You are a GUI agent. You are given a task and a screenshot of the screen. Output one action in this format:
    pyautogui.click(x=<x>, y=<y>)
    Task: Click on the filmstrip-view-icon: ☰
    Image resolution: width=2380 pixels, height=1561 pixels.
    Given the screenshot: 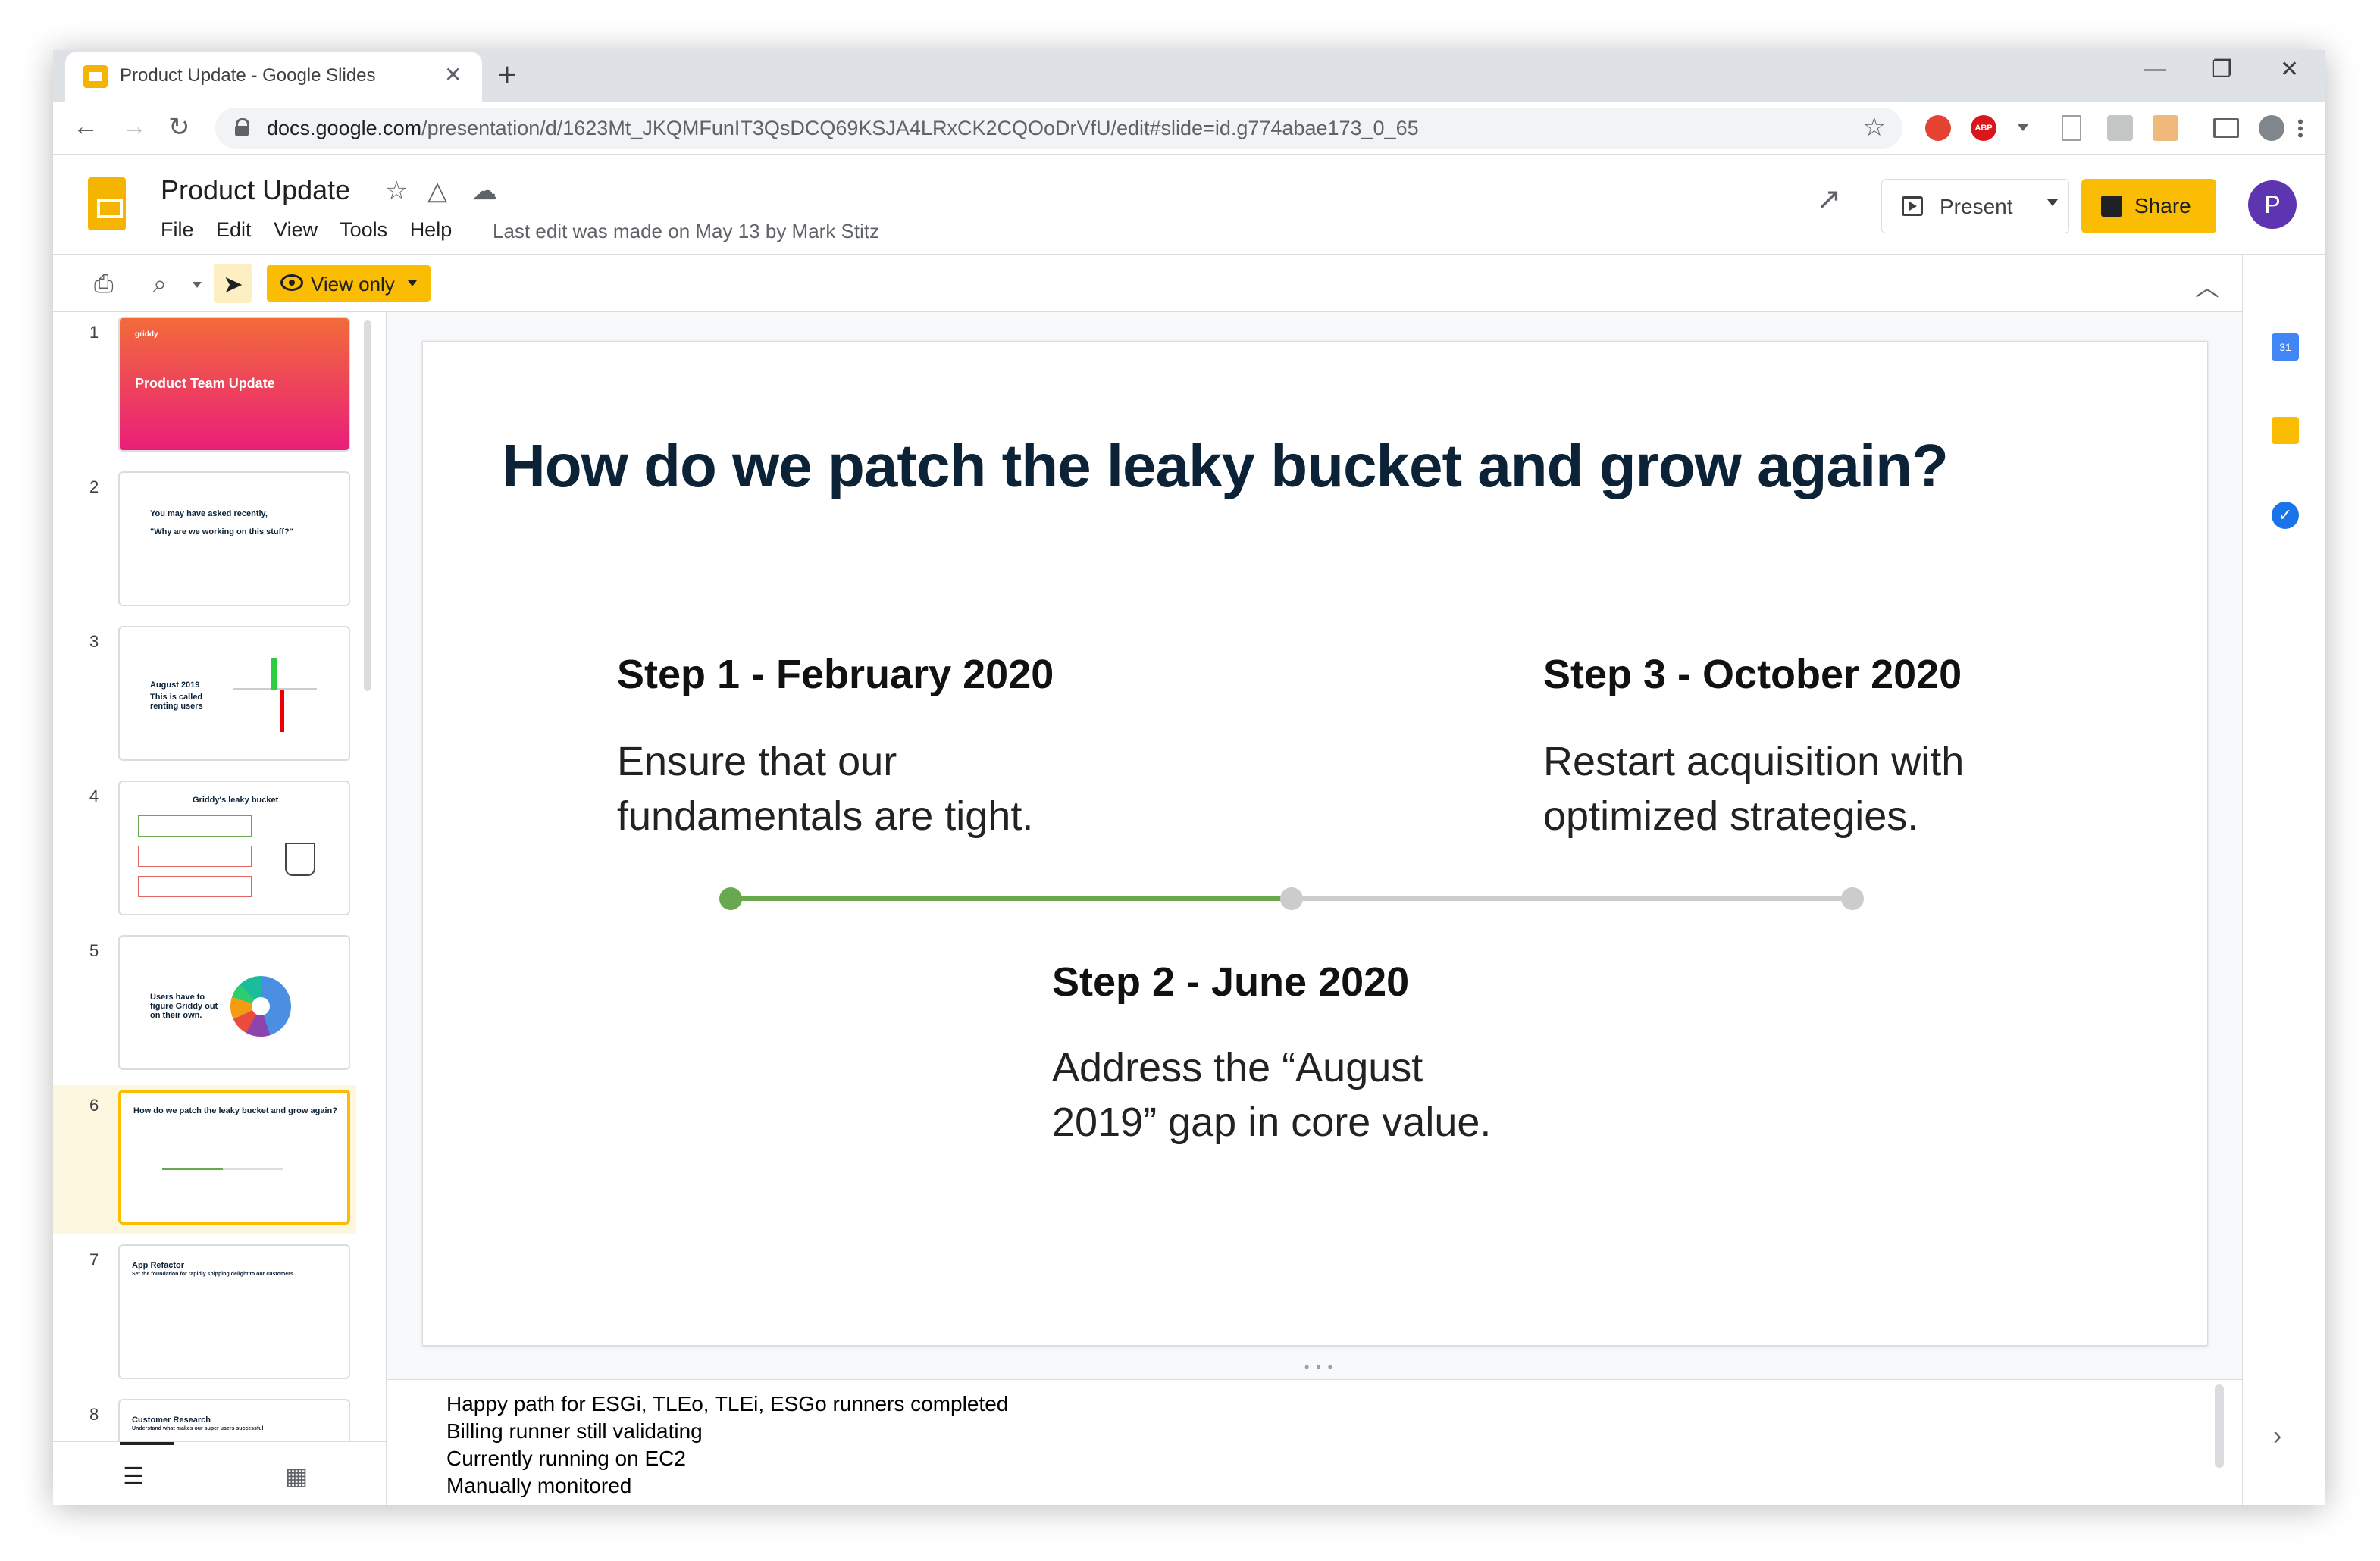 What is the action you would take?
    pyautogui.click(x=134, y=1477)
    